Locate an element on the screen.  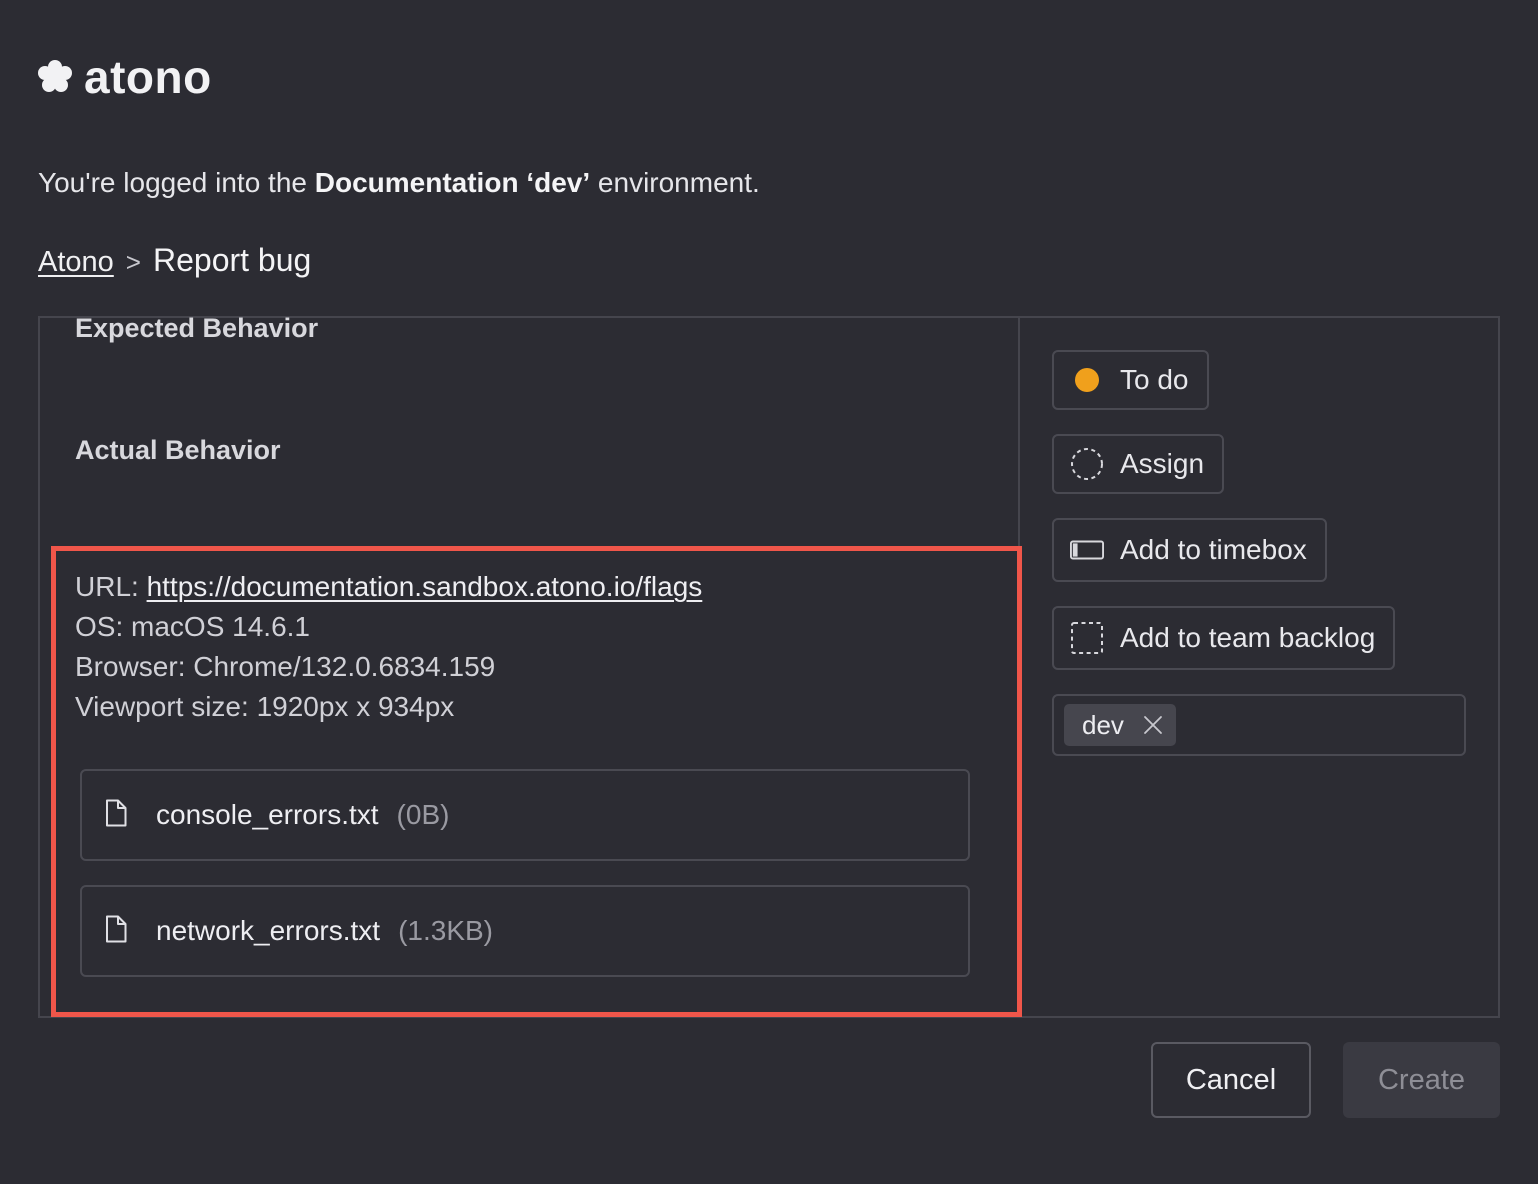
attachment-name: network_errors.txt is located at coordinates (268, 930).